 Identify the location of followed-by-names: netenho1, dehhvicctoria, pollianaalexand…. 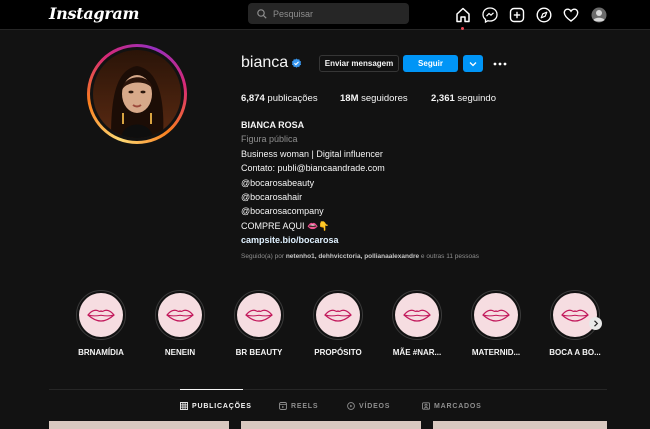
(352, 256).